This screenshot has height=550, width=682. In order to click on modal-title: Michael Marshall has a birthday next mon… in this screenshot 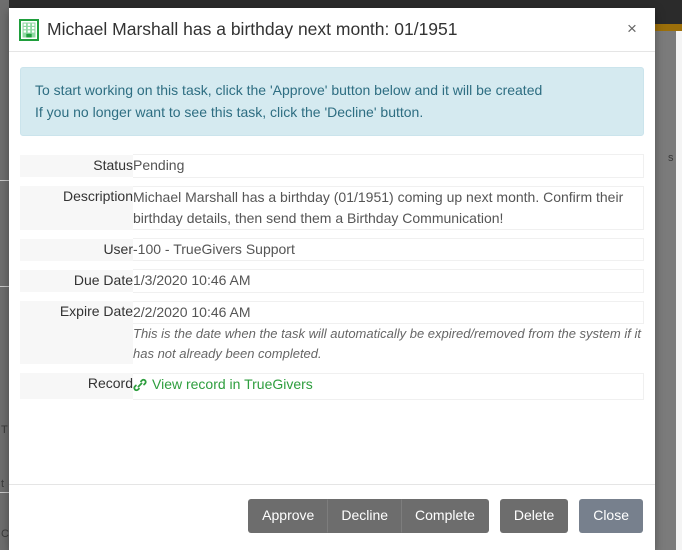, I will do `click(252, 29)`.